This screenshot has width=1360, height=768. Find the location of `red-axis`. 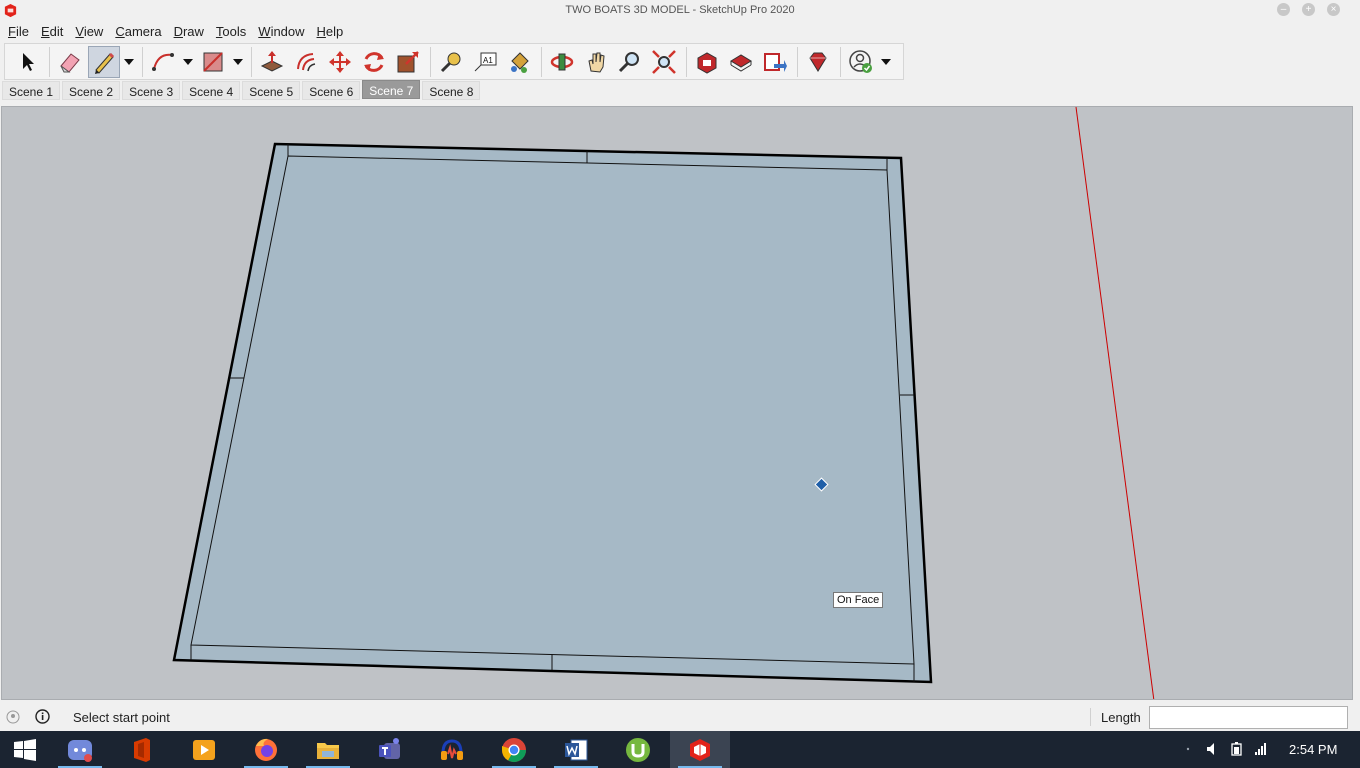

red-axis is located at coordinates (1115, 403).